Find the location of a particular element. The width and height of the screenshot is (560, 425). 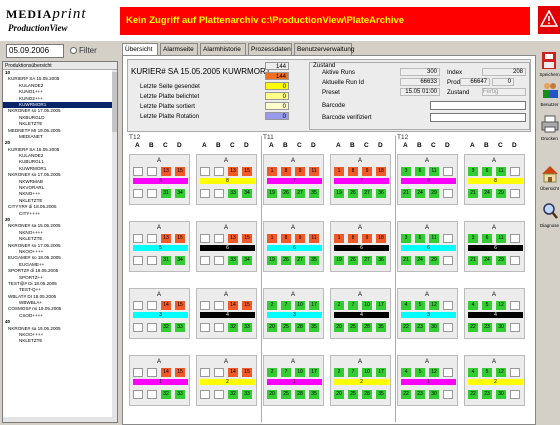

plate-slot: 35 is located at coordinates (314, 193).